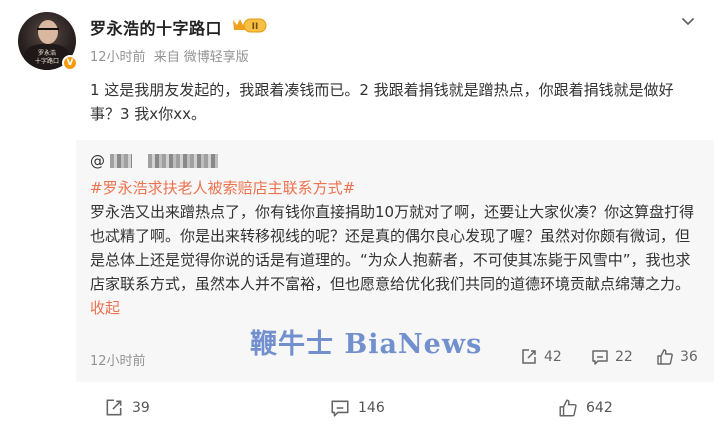 The width and height of the screenshot is (714, 425). I want to click on quoted-like-count: 36, so click(689, 357).